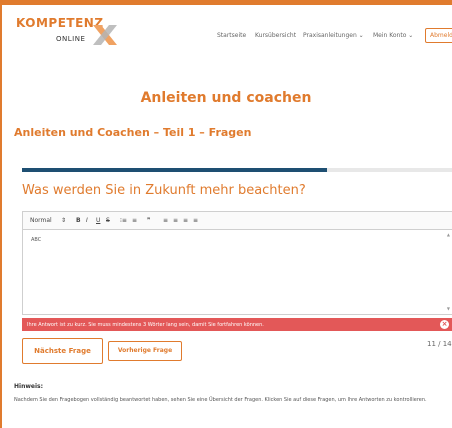 The height and width of the screenshot is (428, 452). I want to click on nav-item-praxisanleitungen: Praxisanleitungen ⌄, so click(333, 35).